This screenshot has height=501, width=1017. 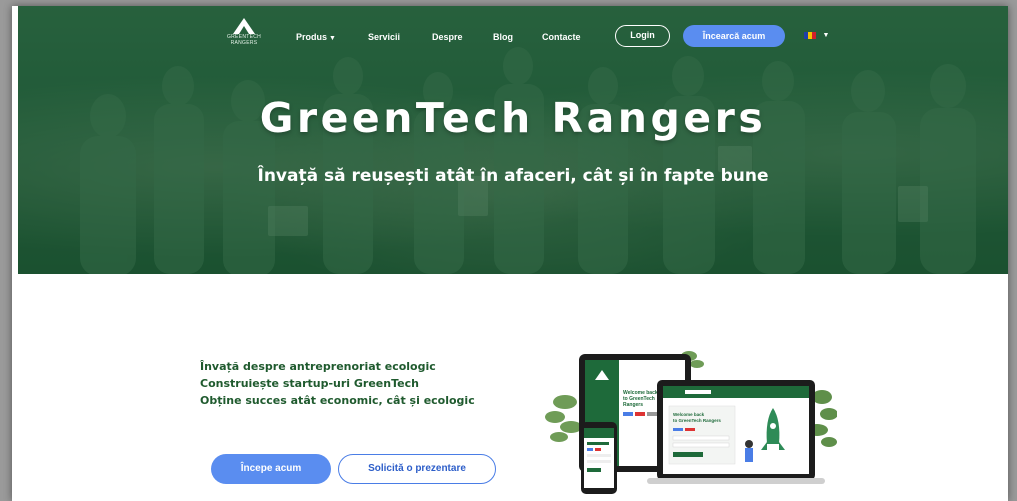 What do you see at coordinates (689, 414) in the screenshot?
I see `svg-text: Welcome back` at bounding box center [689, 414].